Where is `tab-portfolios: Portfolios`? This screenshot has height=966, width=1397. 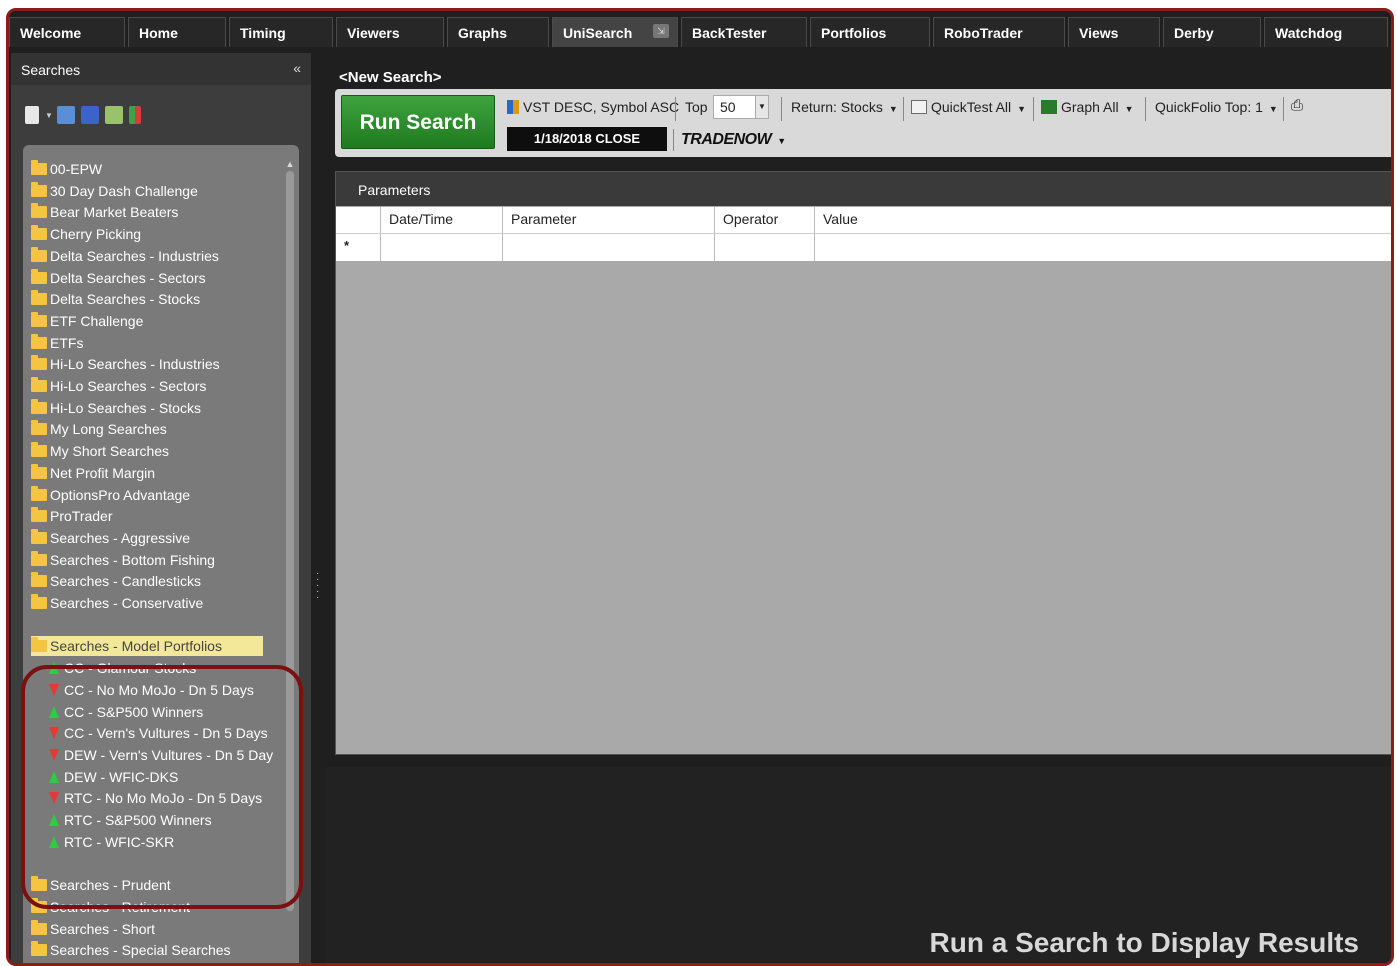
tab-portfolios: Portfolios is located at coordinates (870, 32).